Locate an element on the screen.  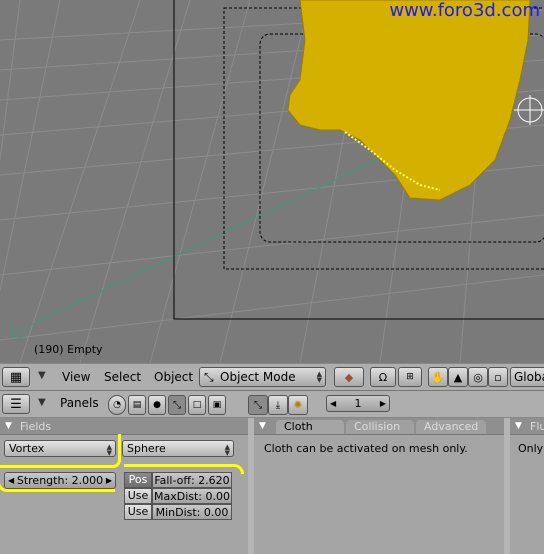
snap-icon: ⊞ is located at coordinates (410, 377).